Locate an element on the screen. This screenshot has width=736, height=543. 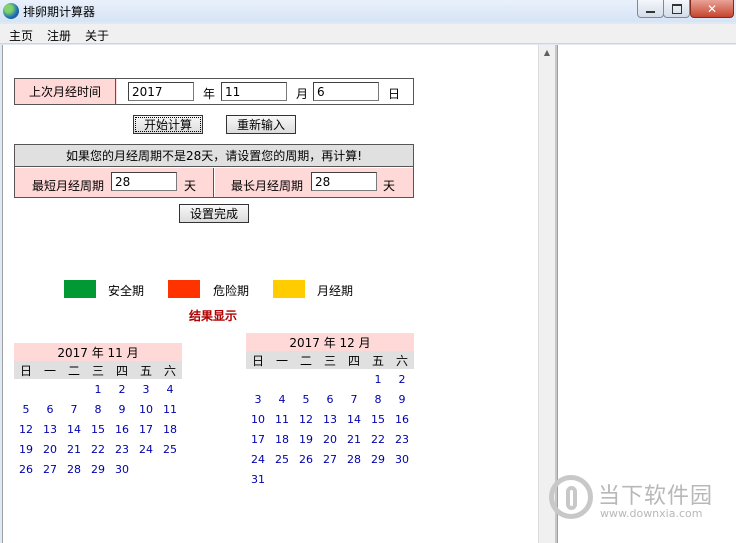
calendar-week-row: 17 18 19 20 21 22 23 is located at coordinates (330, 439).